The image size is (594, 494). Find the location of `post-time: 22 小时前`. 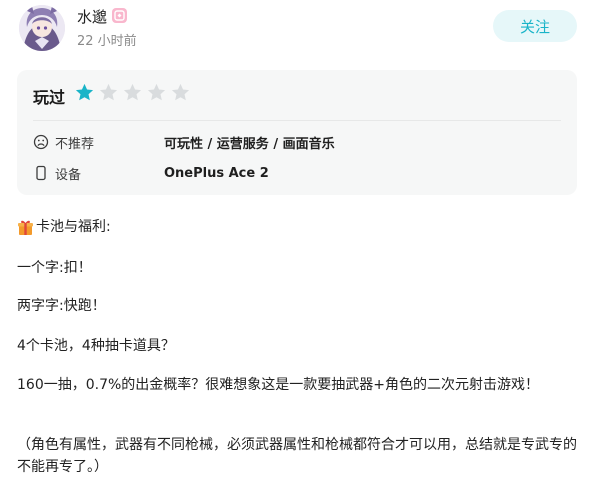

post-time: 22 小时前 is located at coordinates (107, 41).